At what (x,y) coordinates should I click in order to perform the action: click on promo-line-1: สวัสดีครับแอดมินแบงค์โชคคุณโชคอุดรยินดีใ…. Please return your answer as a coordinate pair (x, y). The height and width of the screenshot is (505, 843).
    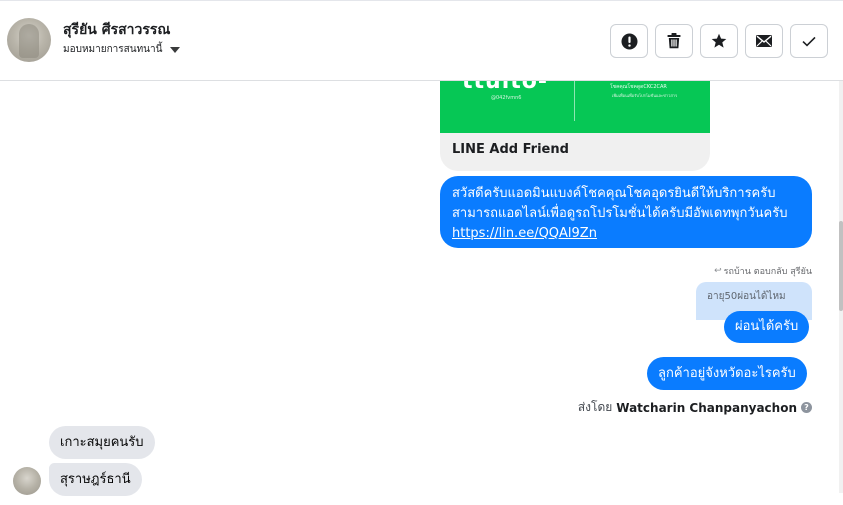
    Looking at the image, I should click on (614, 193).